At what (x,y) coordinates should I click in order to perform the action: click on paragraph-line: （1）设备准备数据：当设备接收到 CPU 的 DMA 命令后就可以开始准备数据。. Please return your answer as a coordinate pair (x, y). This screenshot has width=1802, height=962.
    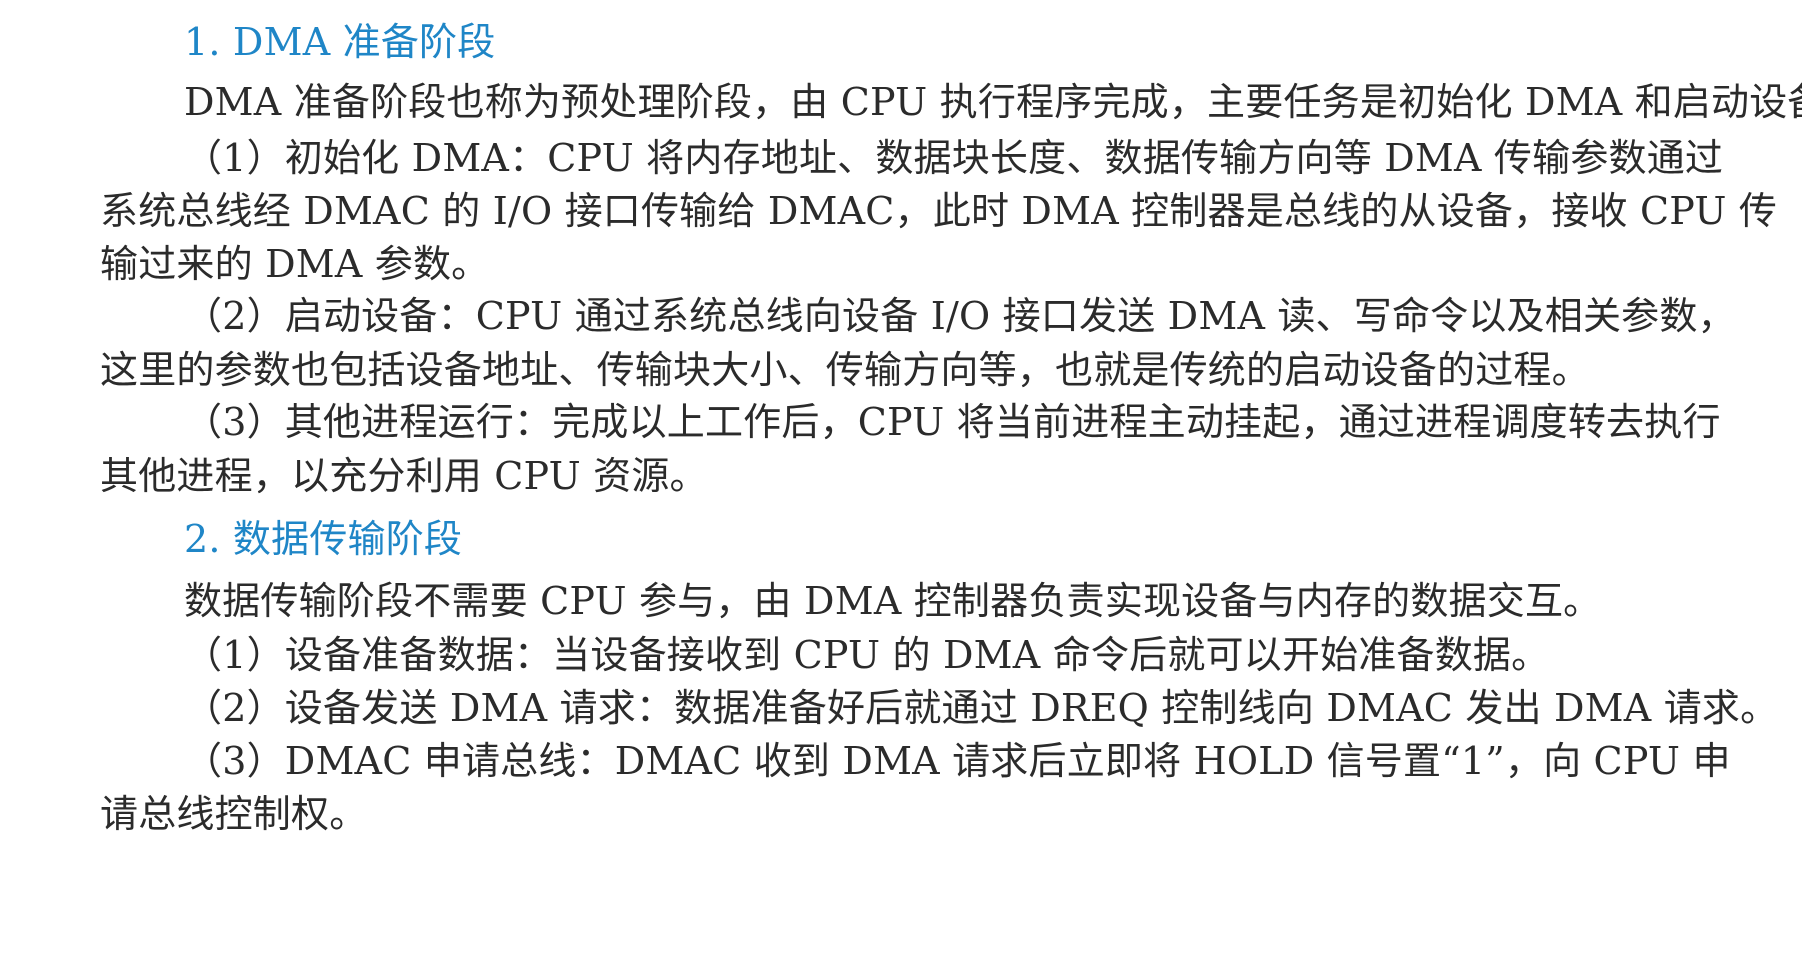
    Looking at the image, I should click on (867, 655).